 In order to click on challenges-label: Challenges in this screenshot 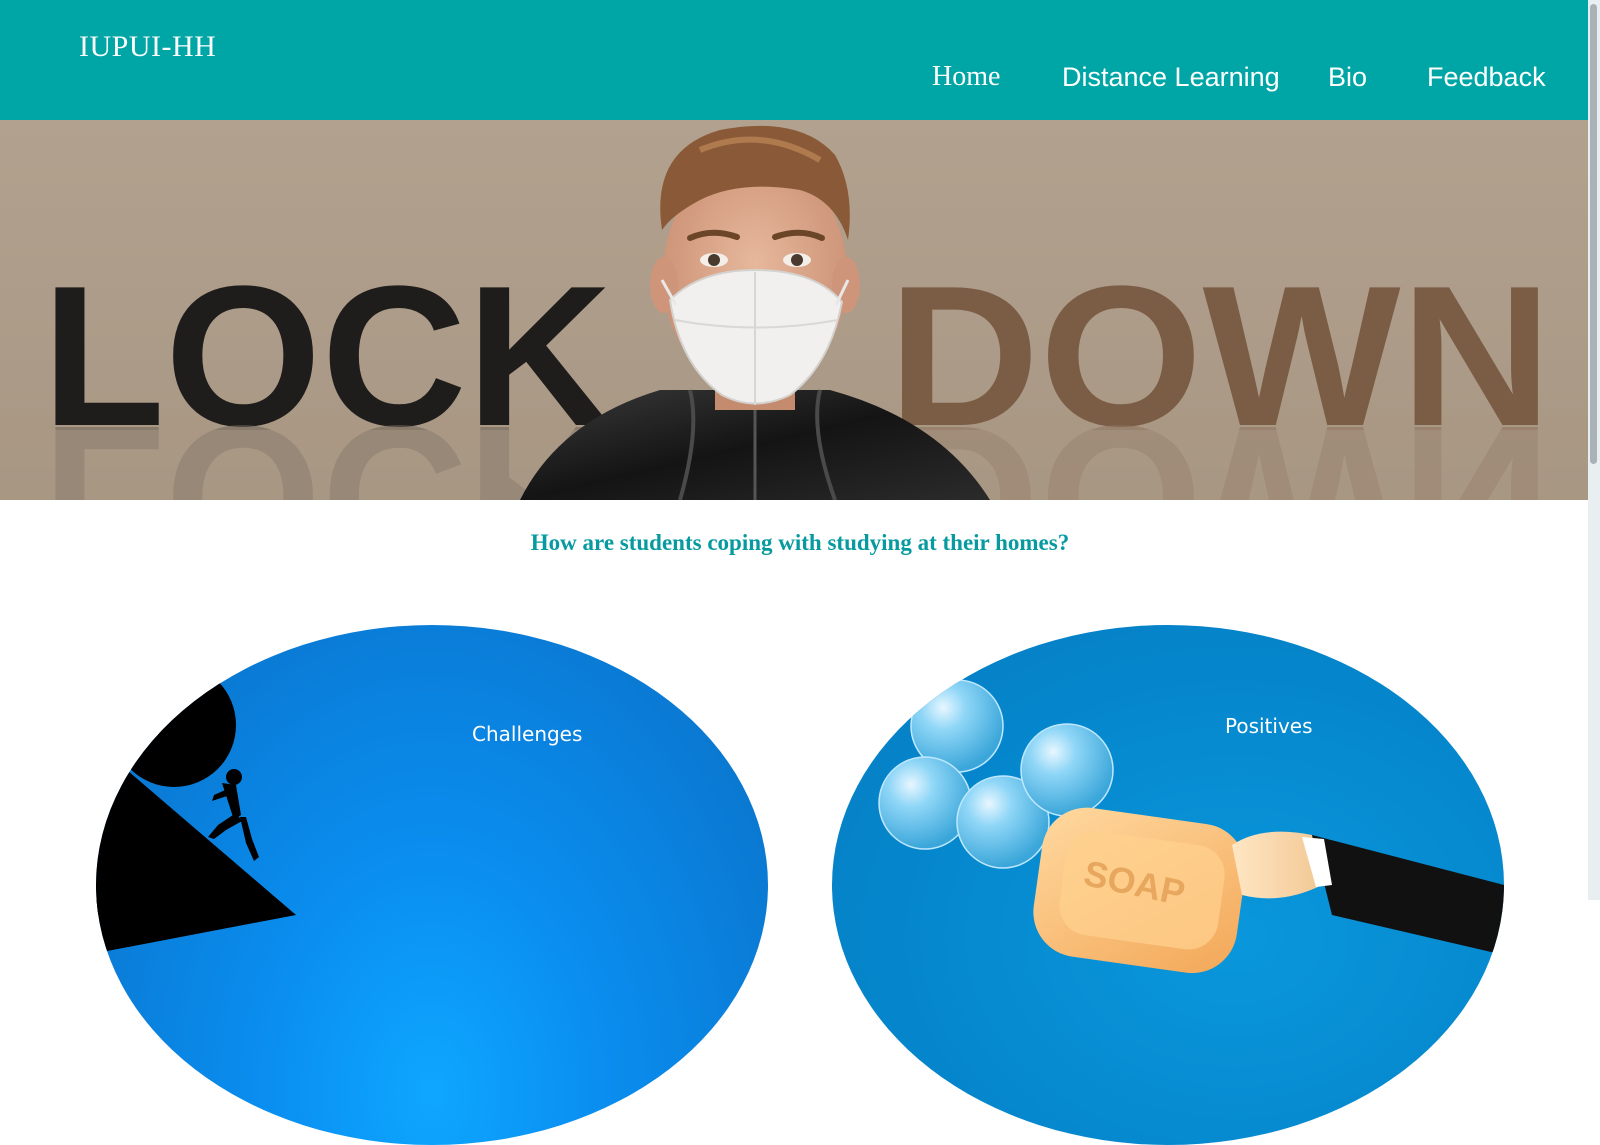, I will do `click(527, 734)`.